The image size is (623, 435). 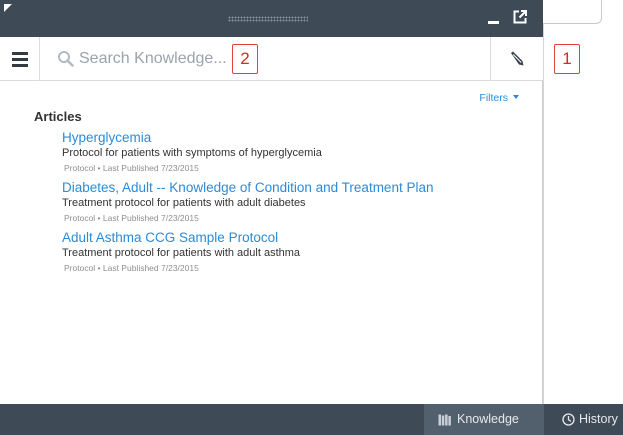 I want to click on popout-button, so click(x=520, y=17).